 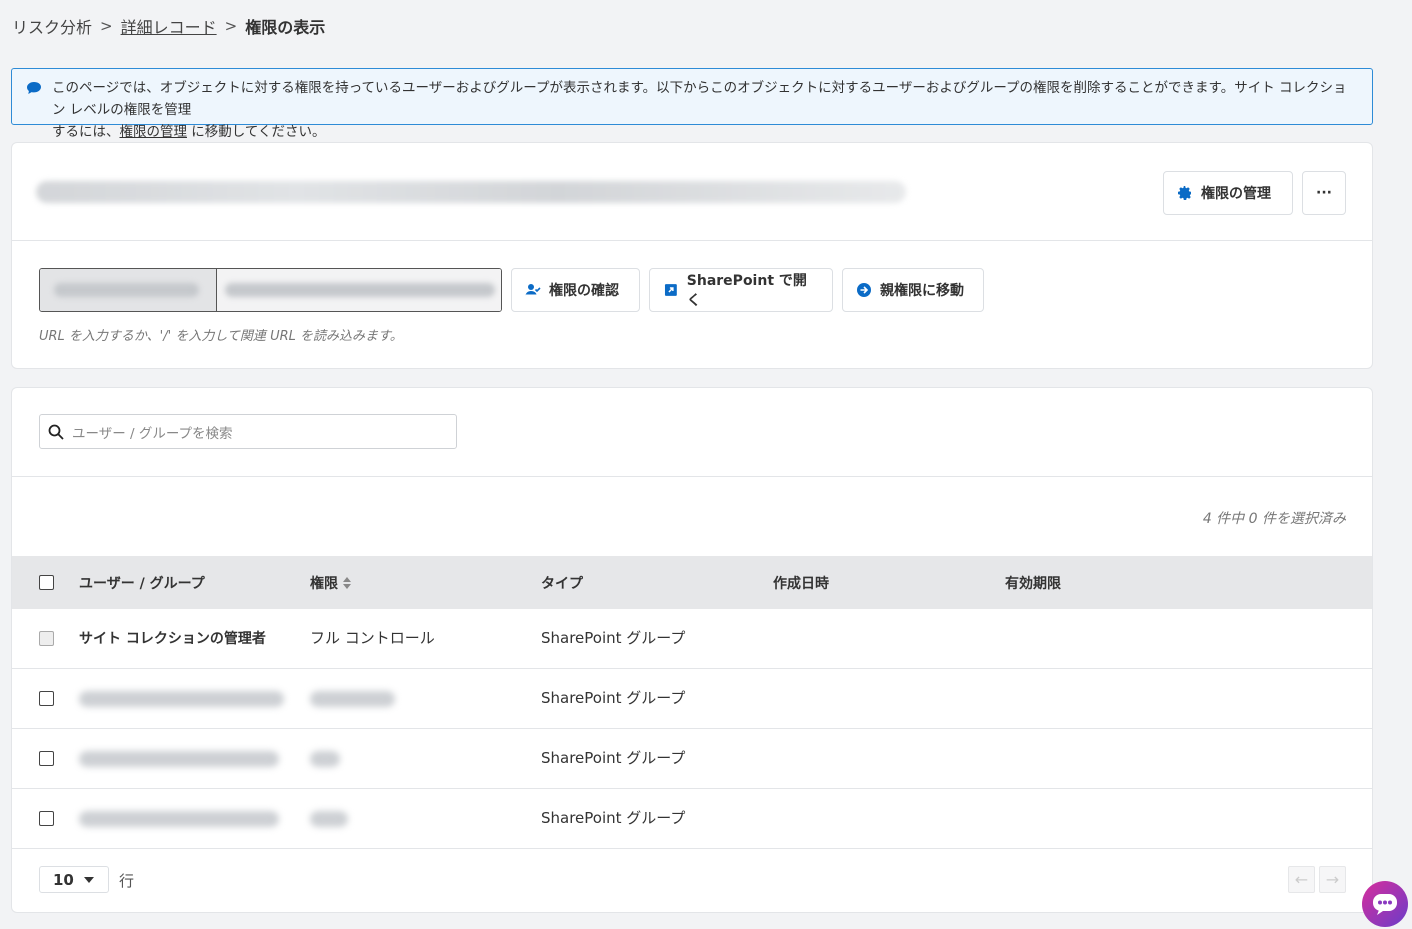 What do you see at coordinates (324, 584) in the screenshot?
I see `column-header-permission-label: 権限` at bounding box center [324, 584].